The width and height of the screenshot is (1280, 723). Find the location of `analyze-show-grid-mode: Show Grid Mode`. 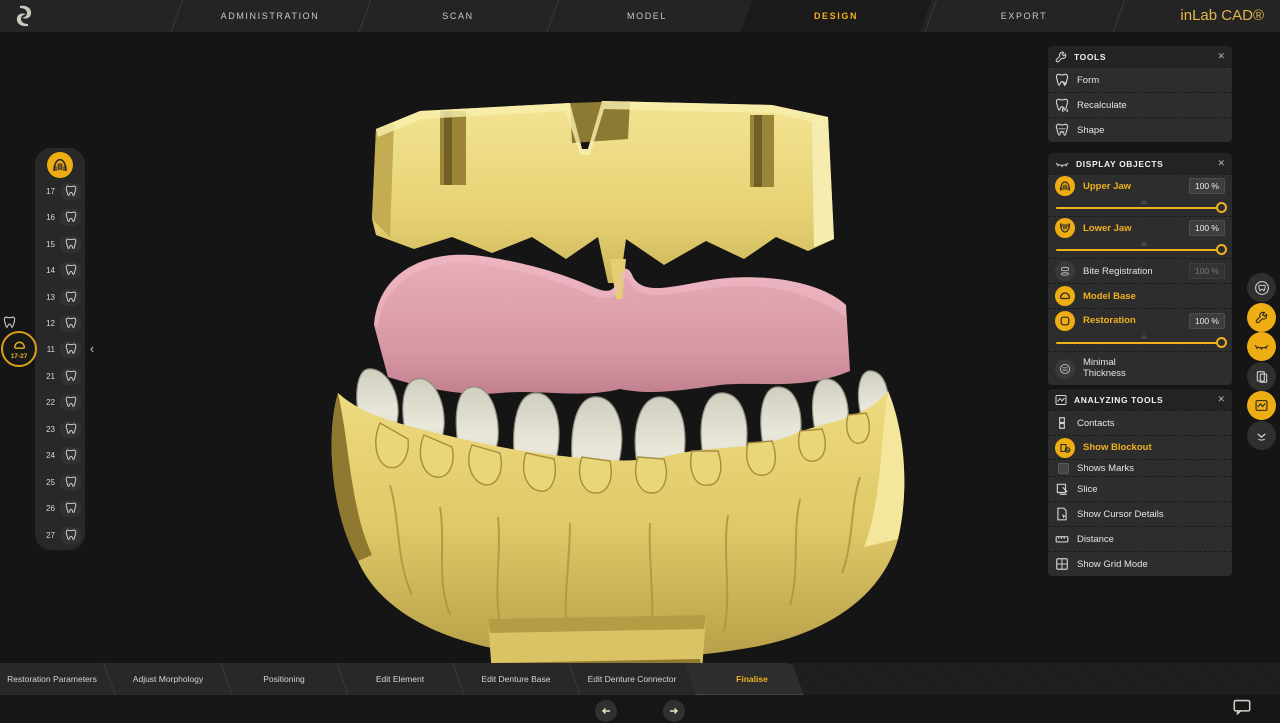

analyze-show-grid-mode: Show Grid Mode is located at coordinates (1140, 563).